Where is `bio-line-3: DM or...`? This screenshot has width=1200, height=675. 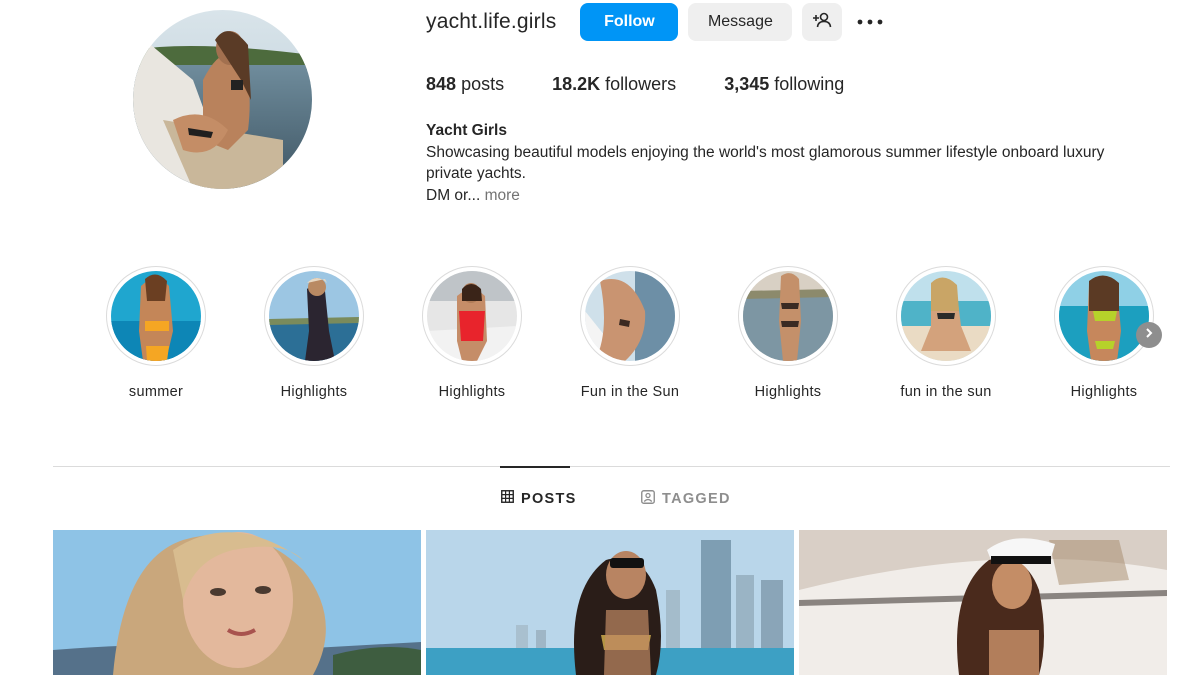
bio-line-3: DM or... is located at coordinates (453, 195).